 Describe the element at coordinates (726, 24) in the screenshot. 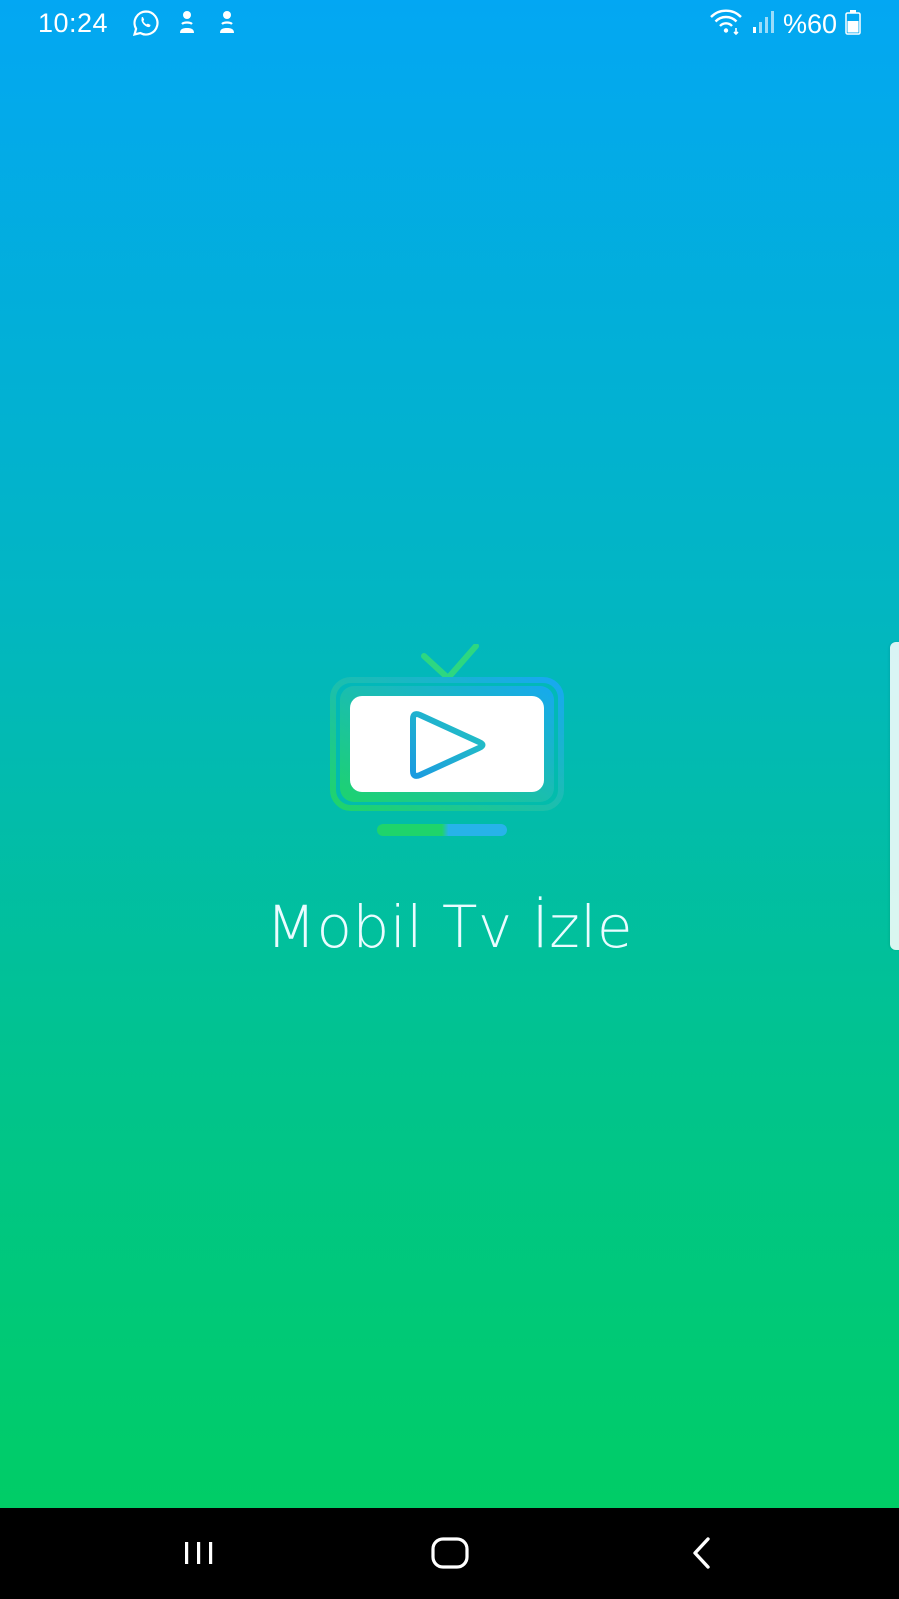

I see `wifi-icon` at that location.